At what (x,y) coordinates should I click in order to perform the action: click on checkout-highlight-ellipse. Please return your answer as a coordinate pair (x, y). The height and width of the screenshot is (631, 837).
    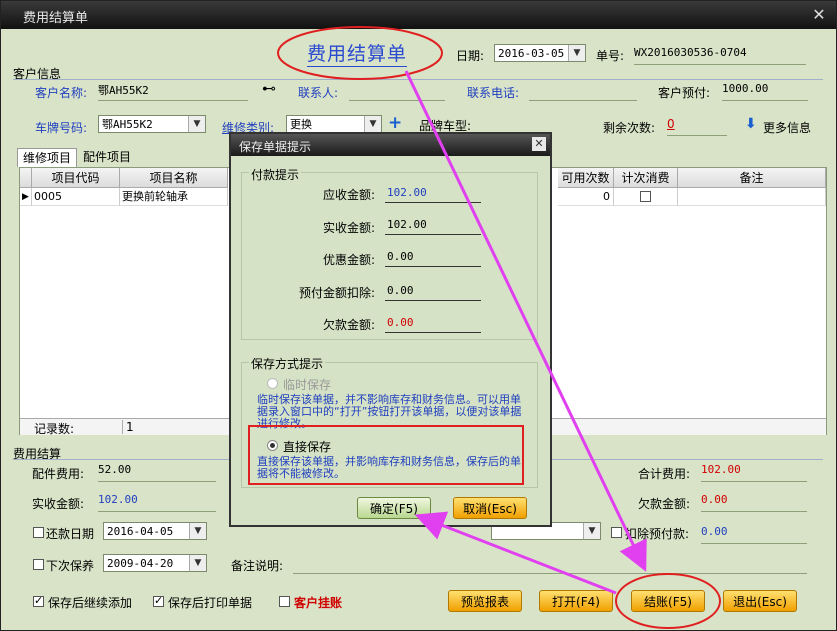
    Looking at the image, I should click on (668, 601).